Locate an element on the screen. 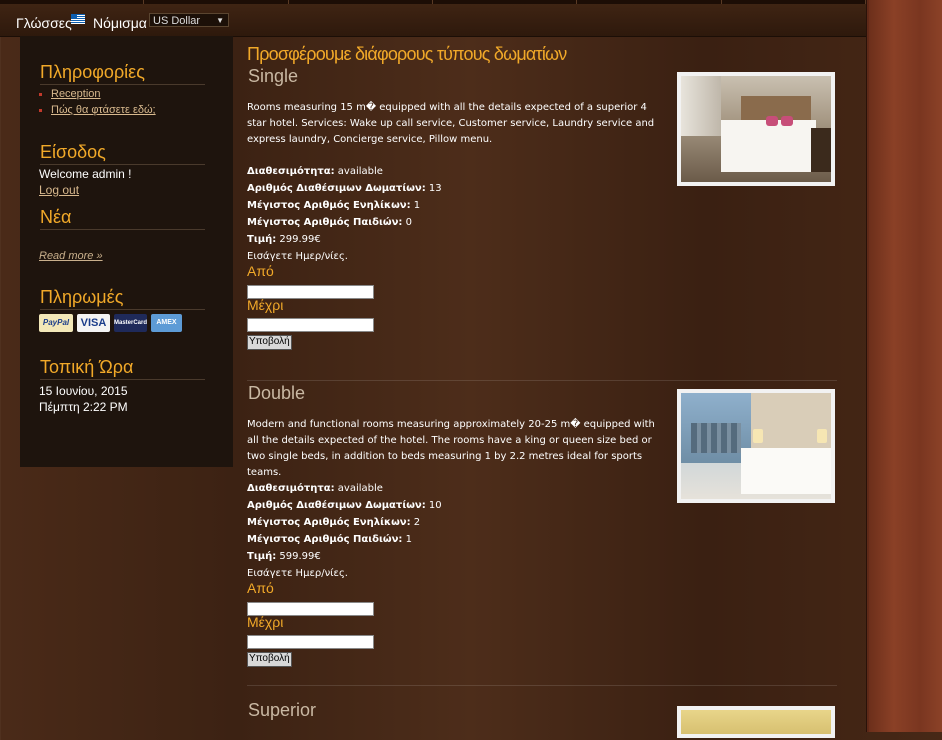 The height and width of the screenshot is (740, 942). room-name: Superior is located at coordinates (282, 710).